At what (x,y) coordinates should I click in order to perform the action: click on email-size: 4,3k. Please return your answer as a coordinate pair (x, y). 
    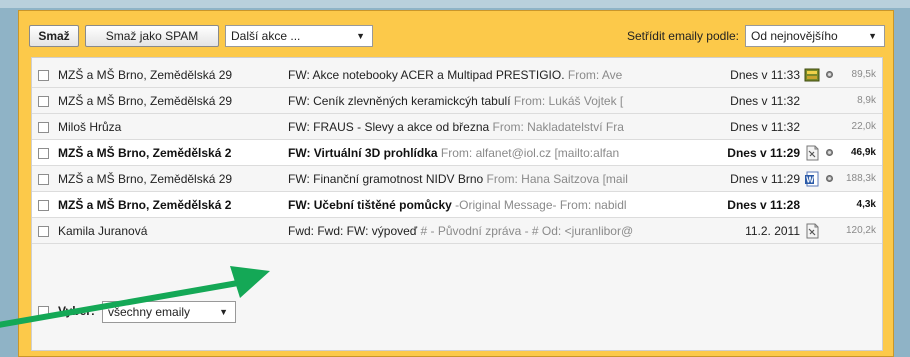
    Looking at the image, I should click on (866, 204).